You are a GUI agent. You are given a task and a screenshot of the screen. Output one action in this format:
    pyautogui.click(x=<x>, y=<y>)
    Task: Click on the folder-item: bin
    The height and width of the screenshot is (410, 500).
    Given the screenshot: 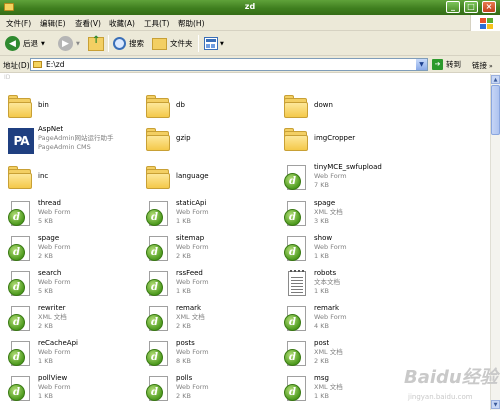 What is the action you would take?
    pyautogui.click(x=69, y=108)
    